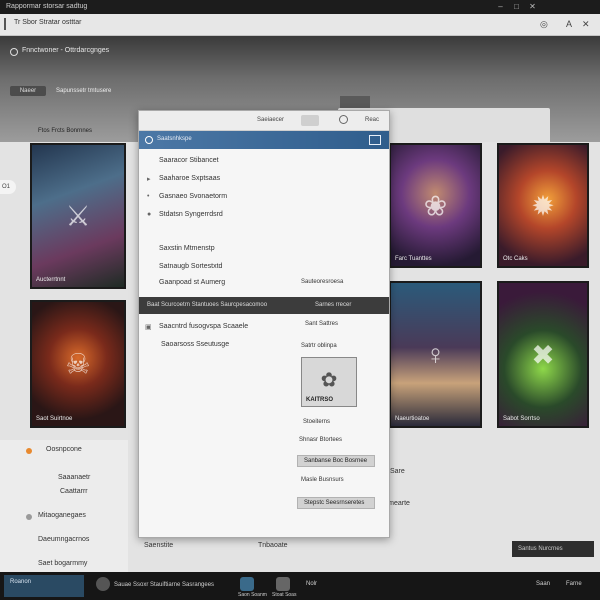 This screenshot has height=600, width=600. What do you see at coordinates (203, 326) in the screenshot?
I see `menu-item: Saacntrd fusogvspa Scaaele` at bounding box center [203, 326].